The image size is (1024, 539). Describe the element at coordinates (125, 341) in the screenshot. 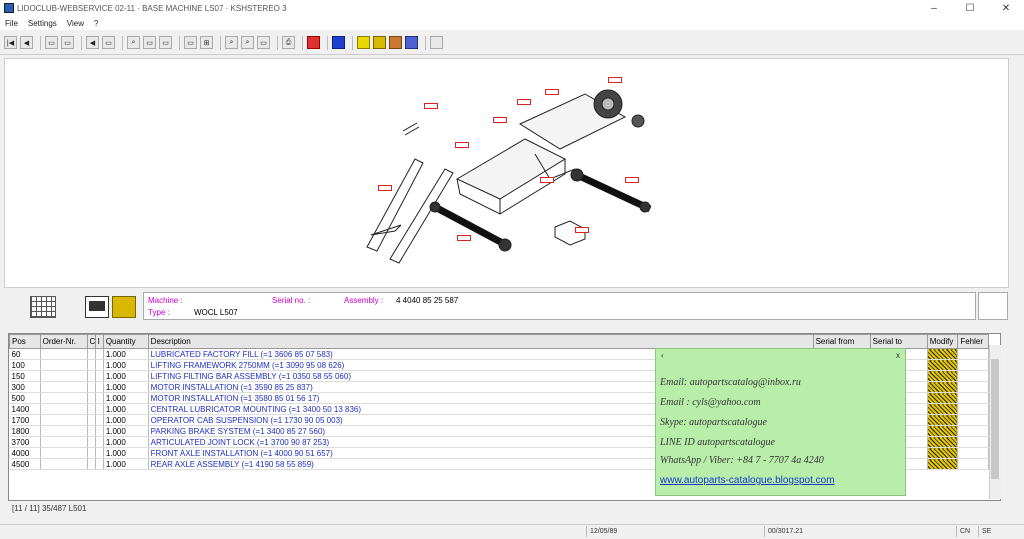

I see `col-quantity: Quantity` at that location.